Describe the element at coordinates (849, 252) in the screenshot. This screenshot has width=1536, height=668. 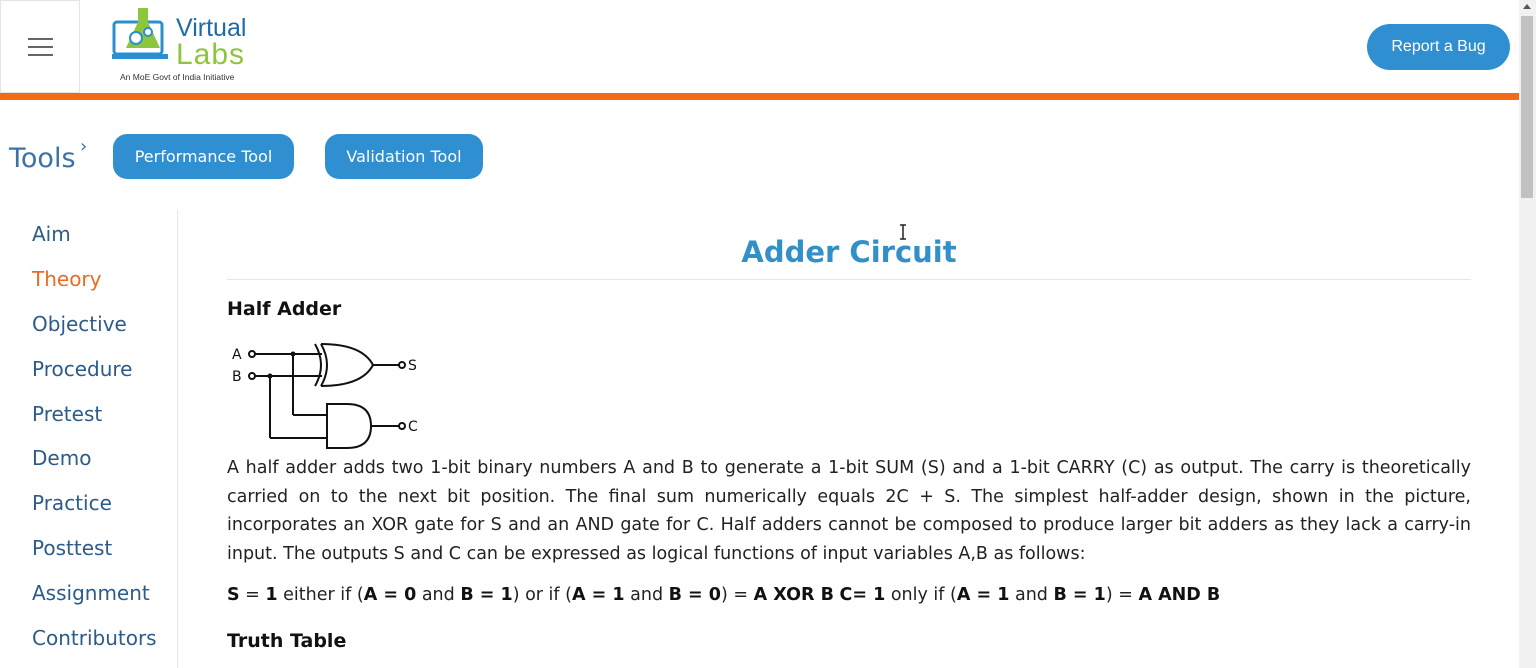
I see `page-title: Adder Circuit` at that location.